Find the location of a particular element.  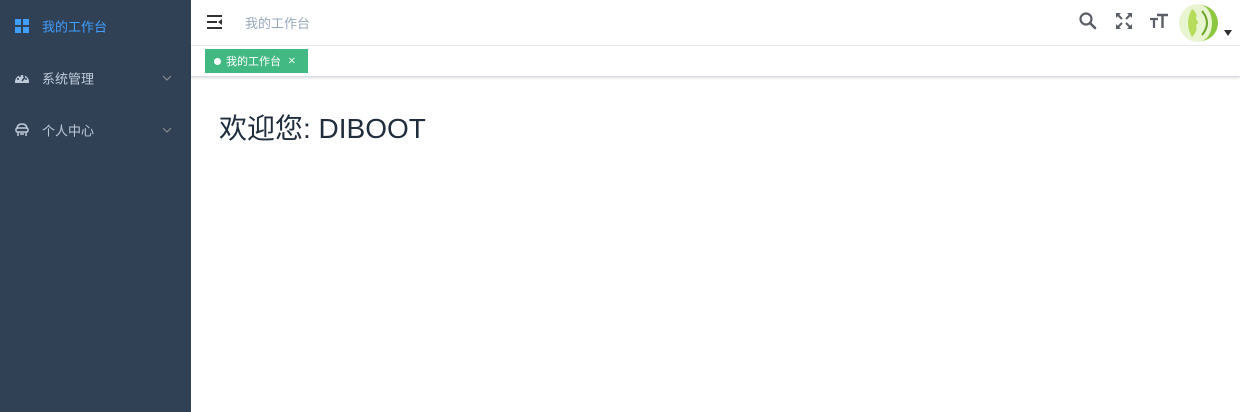

sidebar-item-label: 我的工作台 is located at coordinates (75, 28).